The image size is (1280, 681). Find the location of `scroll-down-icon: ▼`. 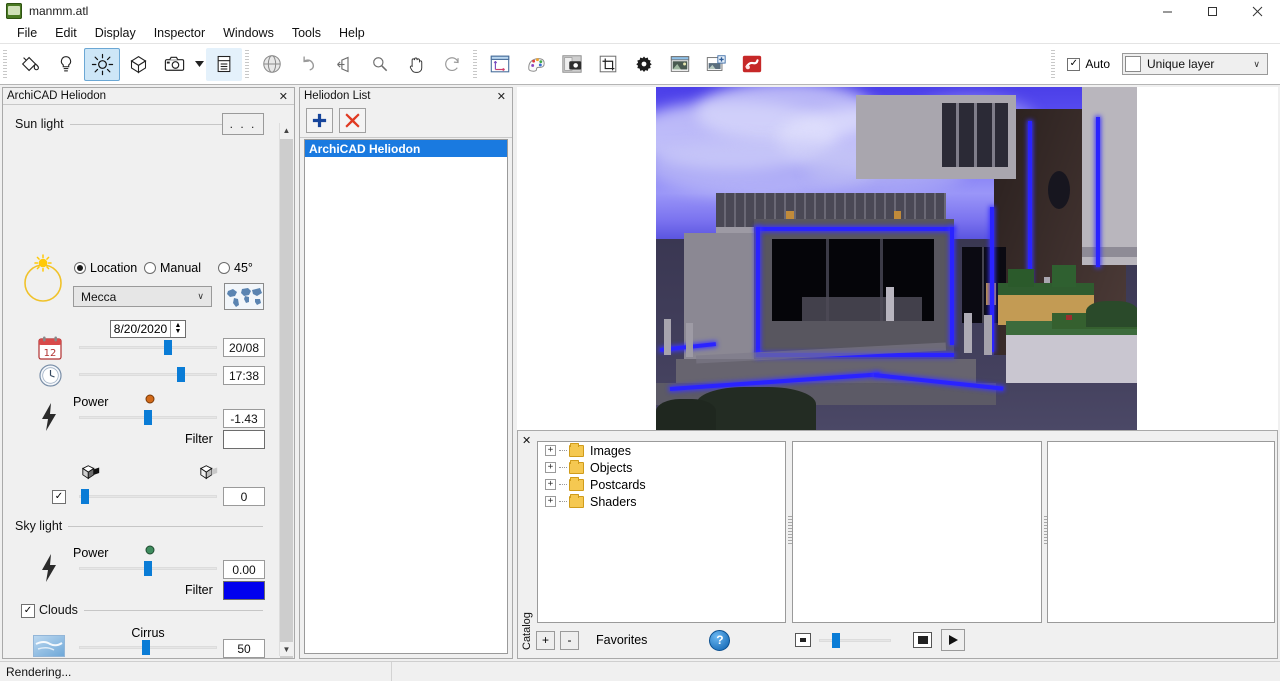

scroll-down-icon: ▼ is located at coordinates (286, 649).